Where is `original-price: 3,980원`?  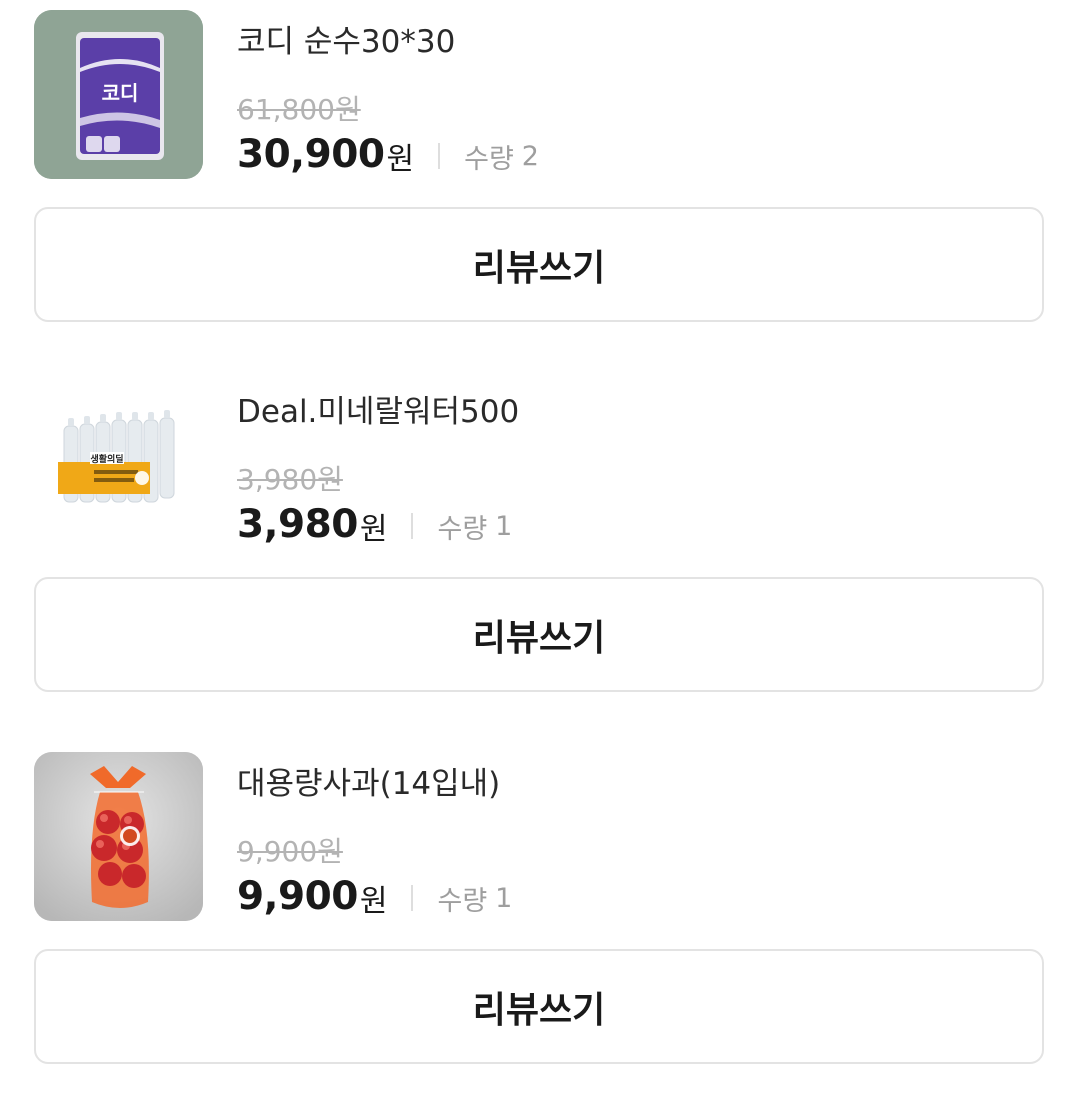
original-price: 3,980원 is located at coordinates (290, 479).